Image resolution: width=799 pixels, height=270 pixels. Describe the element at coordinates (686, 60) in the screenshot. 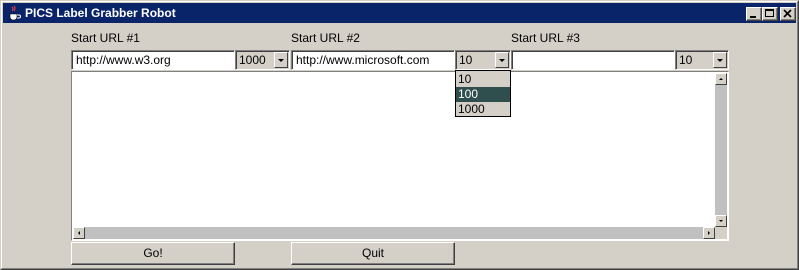

I see `depth-3-value: 10` at that location.